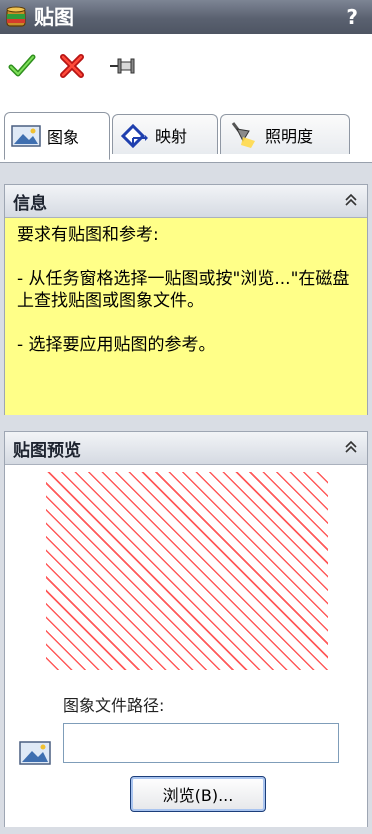 The height and width of the screenshot is (834, 372). What do you see at coordinates (114, 705) in the screenshot?
I see `image-path-label: 图象文件路径:` at bounding box center [114, 705].